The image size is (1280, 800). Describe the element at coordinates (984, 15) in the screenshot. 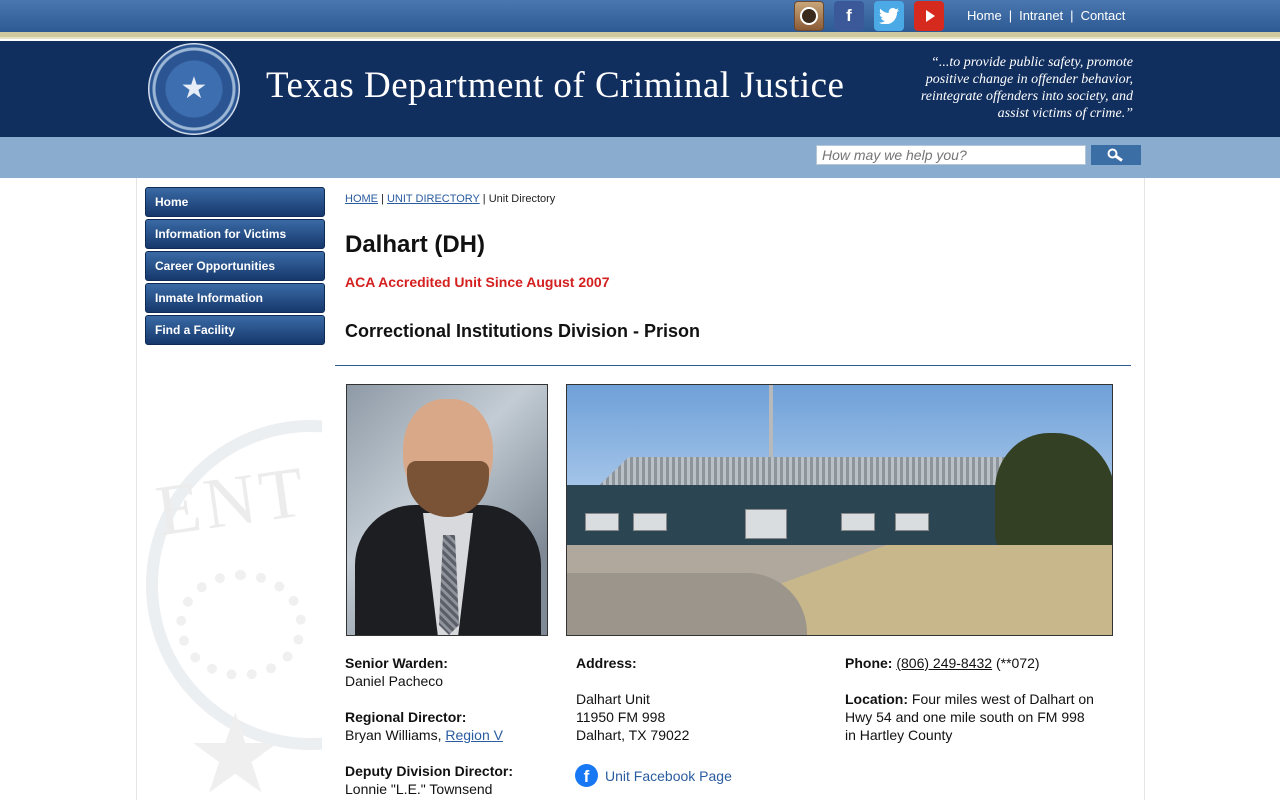

I see `top-link-home: Home` at that location.